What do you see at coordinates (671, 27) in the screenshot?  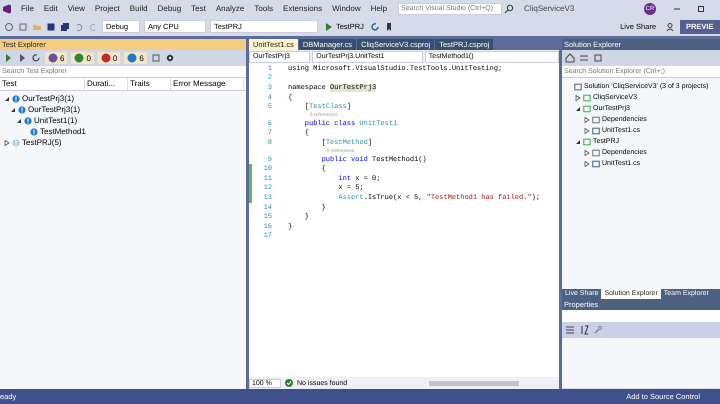 I see `person-icon` at bounding box center [671, 27].